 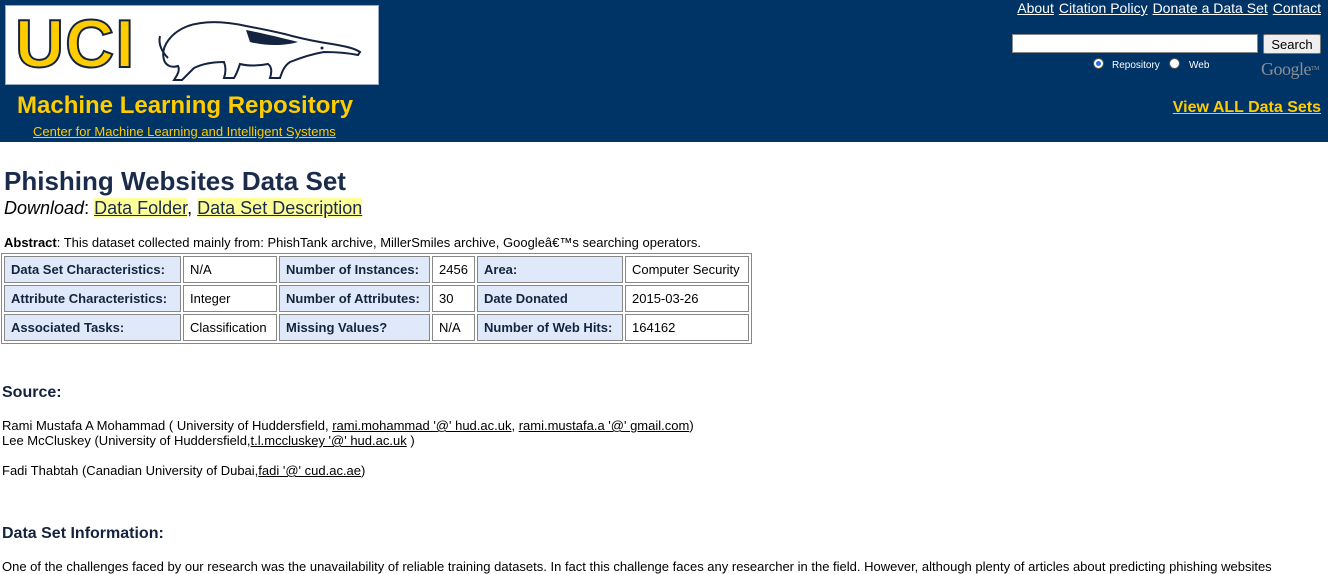 What do you see at coordinates (1136, 65) in the screenshot?
I see `repository-radio-label: Repository` at bounding box center [1136, 65].